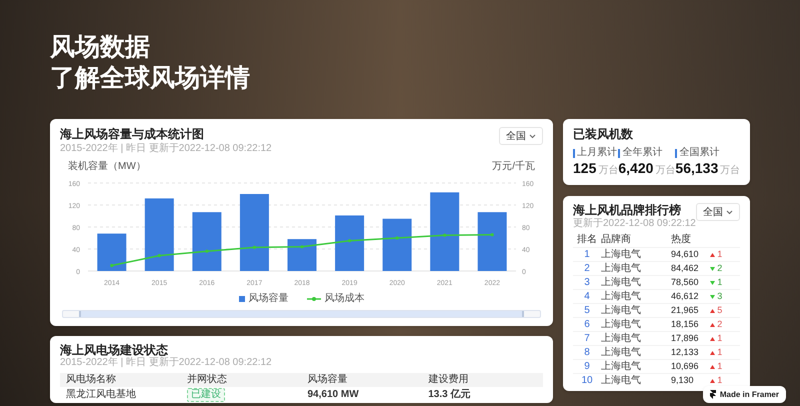 The width and height of the screenshot is (800, 406). Describe the element at coordinates (587, 380) in the screenshot. I see `rank-number: 10` at that location.